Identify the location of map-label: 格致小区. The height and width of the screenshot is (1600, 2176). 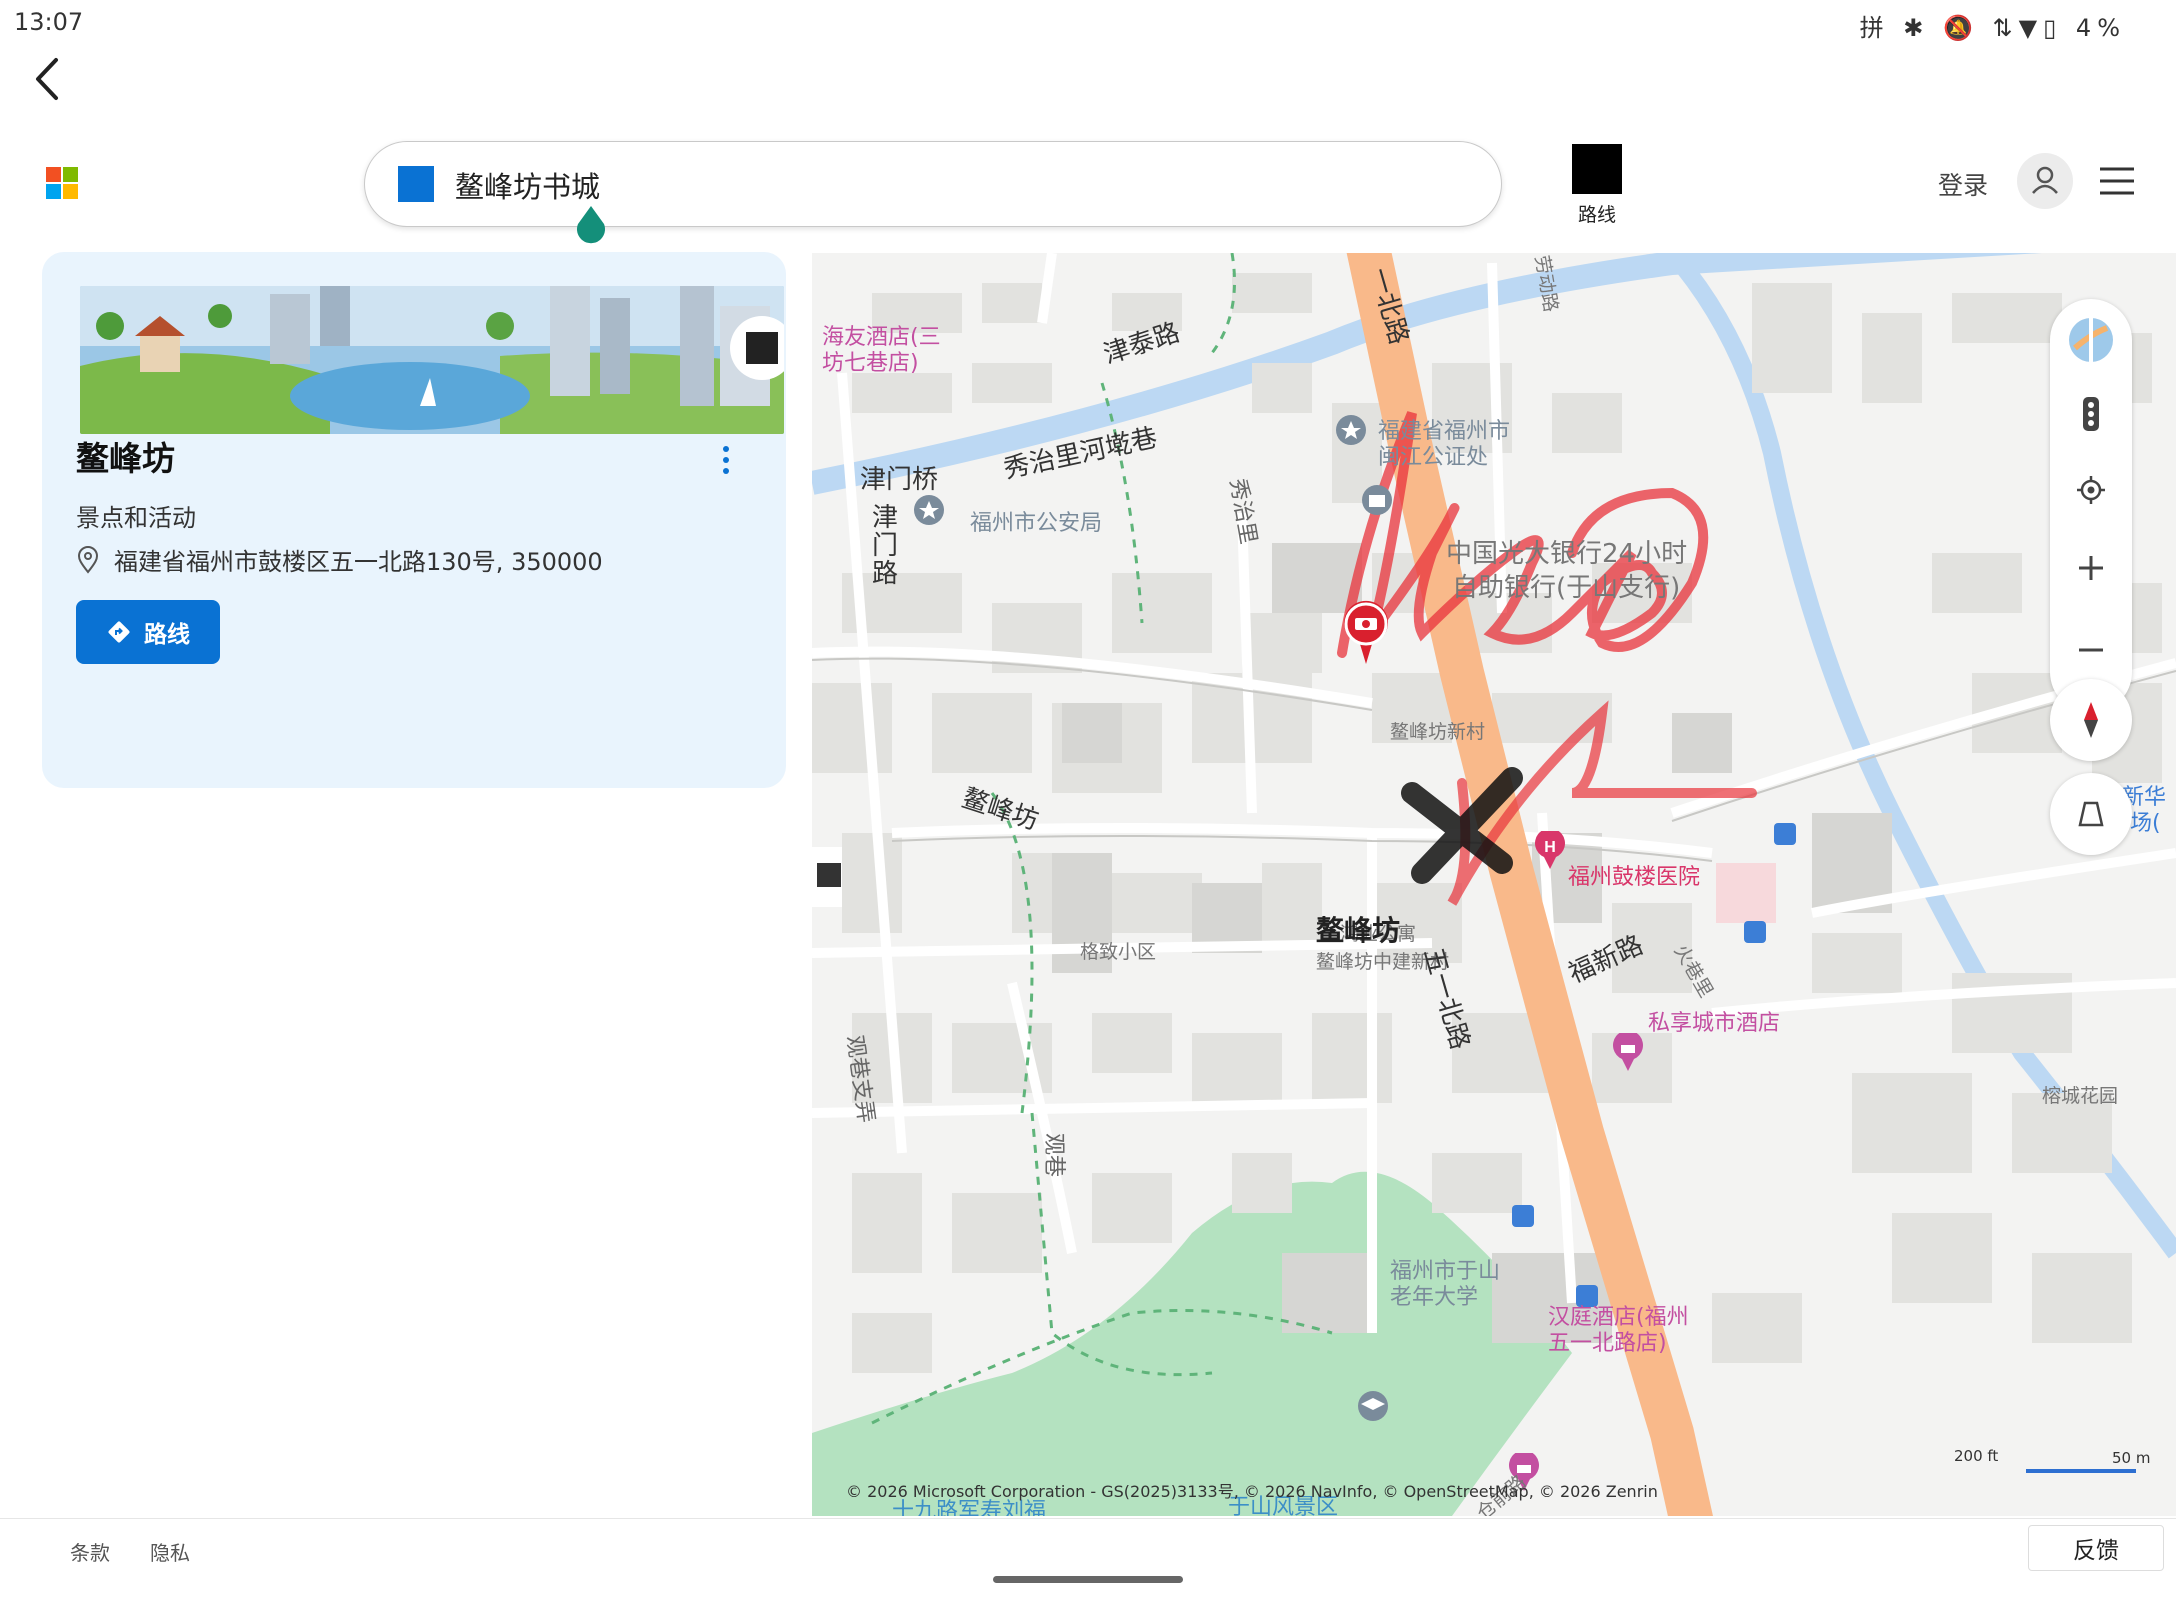
(1118, 952).